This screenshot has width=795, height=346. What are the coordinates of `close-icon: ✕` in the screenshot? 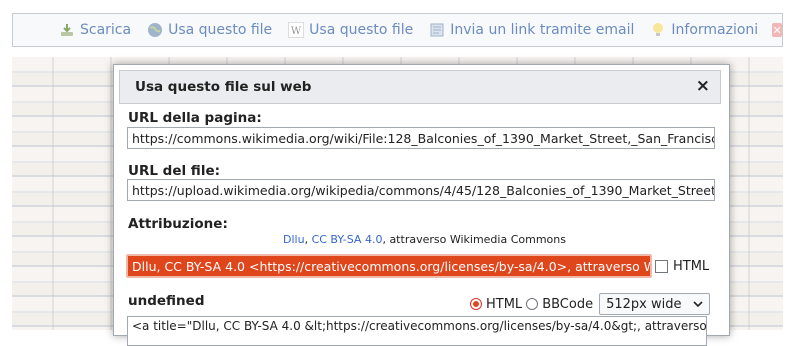 It's located at (777, 30).